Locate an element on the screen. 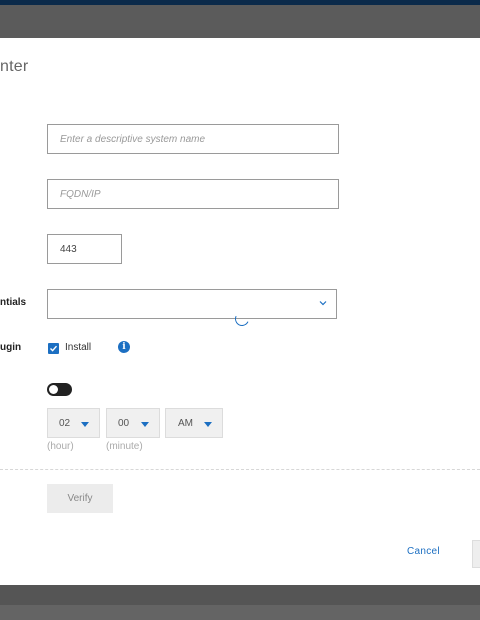 The width and height of the screenshot is (480, 620). section-divider is located at coordinates (240, 469).